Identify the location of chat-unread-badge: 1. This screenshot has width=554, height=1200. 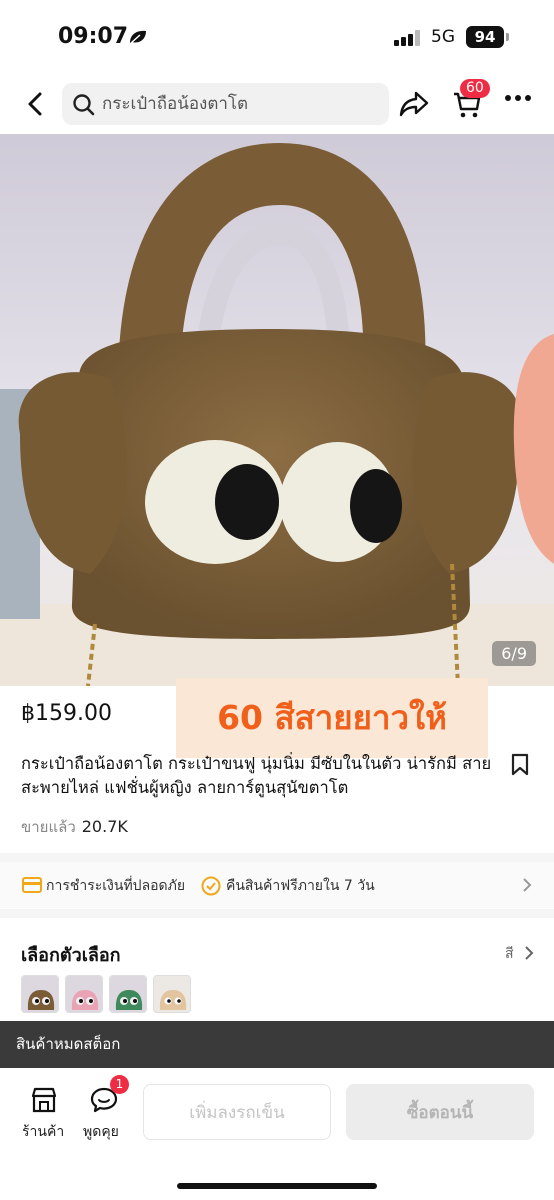
(119, 1084).